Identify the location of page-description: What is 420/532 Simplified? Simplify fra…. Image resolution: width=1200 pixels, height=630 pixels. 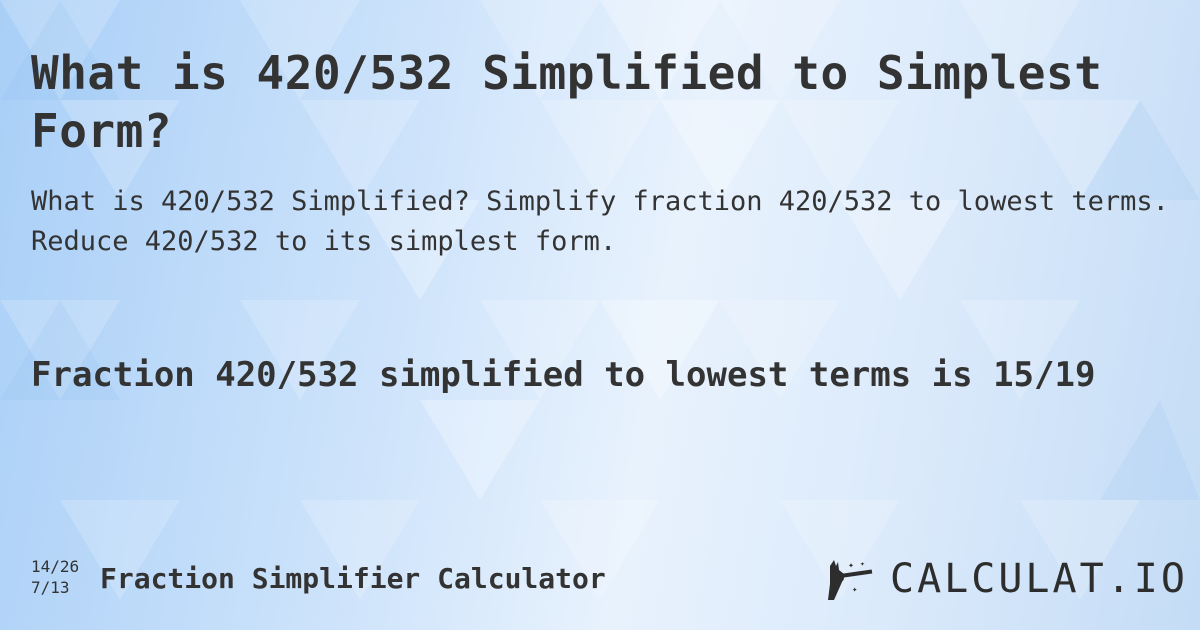
(600, 221).